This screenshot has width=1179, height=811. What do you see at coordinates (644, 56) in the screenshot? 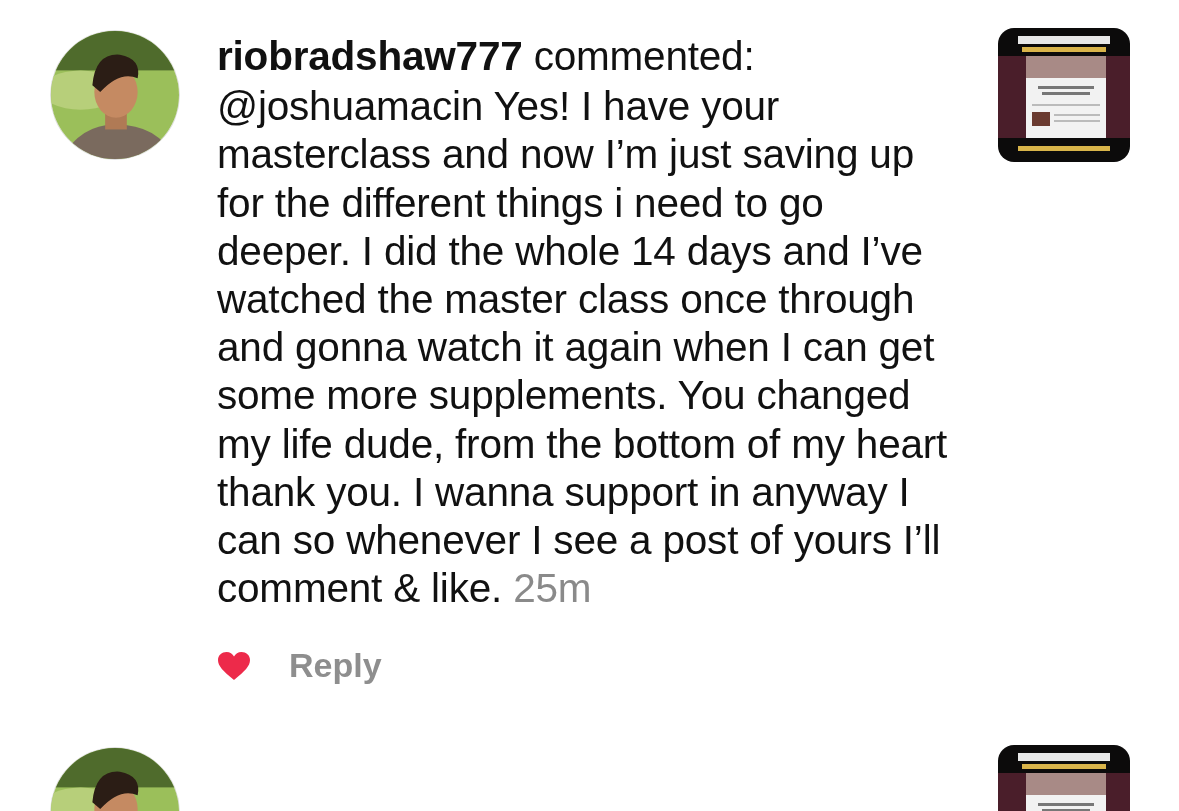
I see `action-text: commented:` at bounding box center [644, 56].